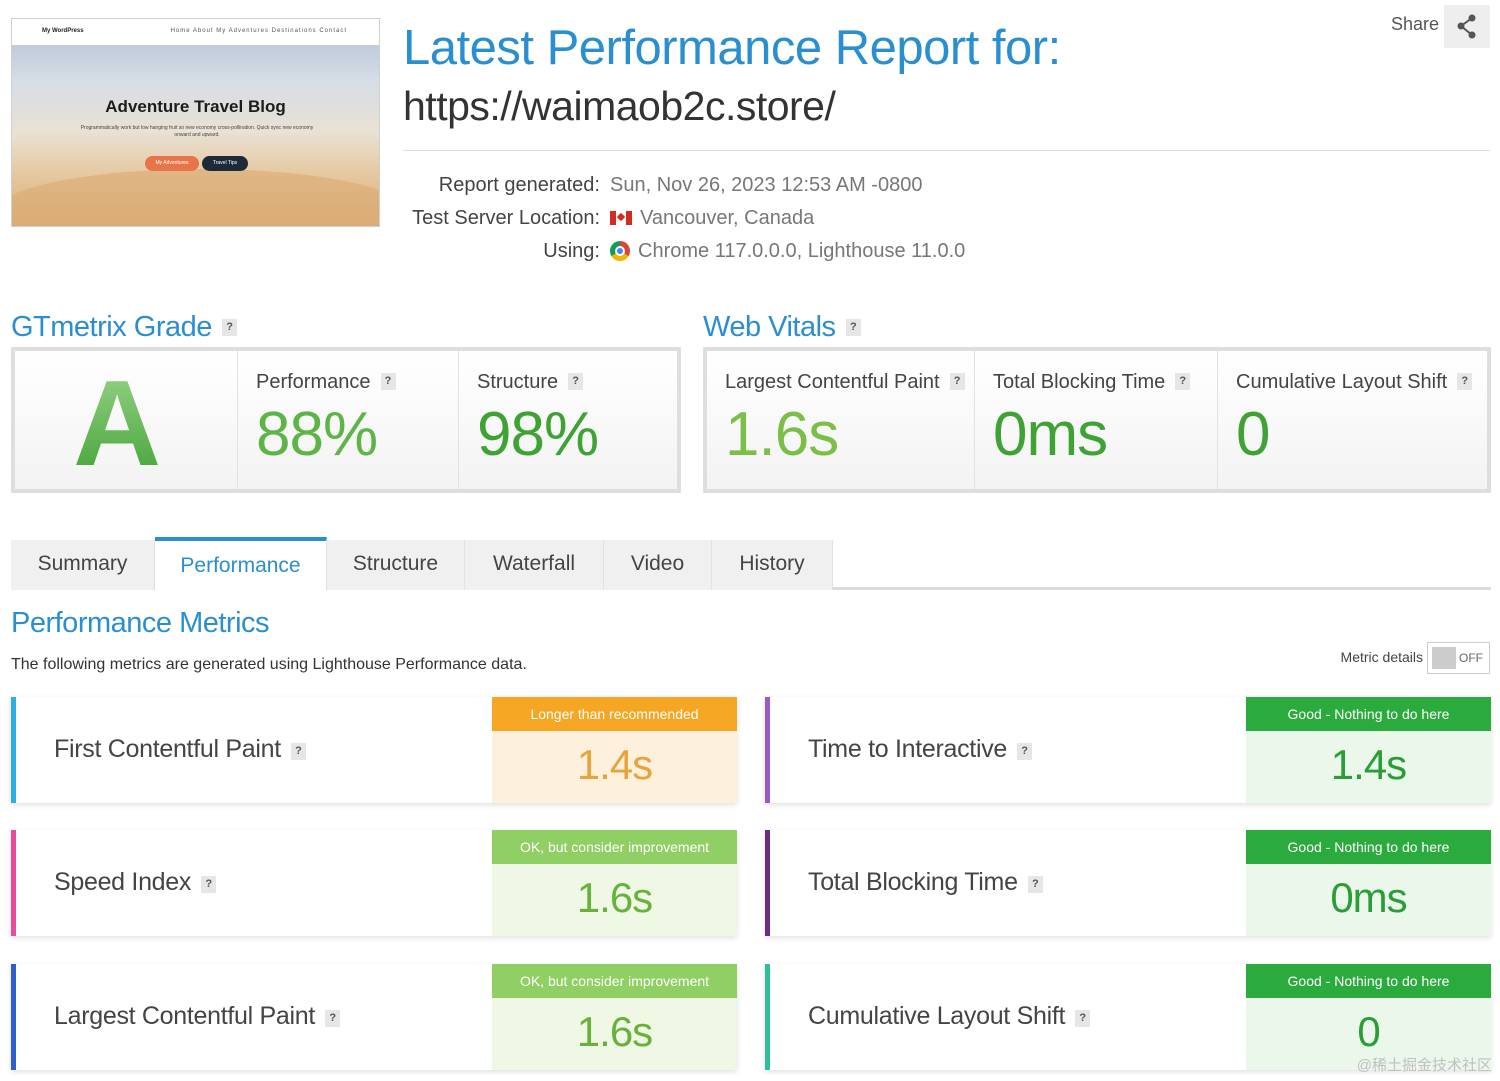  I want to click on vital-cls-label: Cumulative Layout Shift, so click(1342, 382).